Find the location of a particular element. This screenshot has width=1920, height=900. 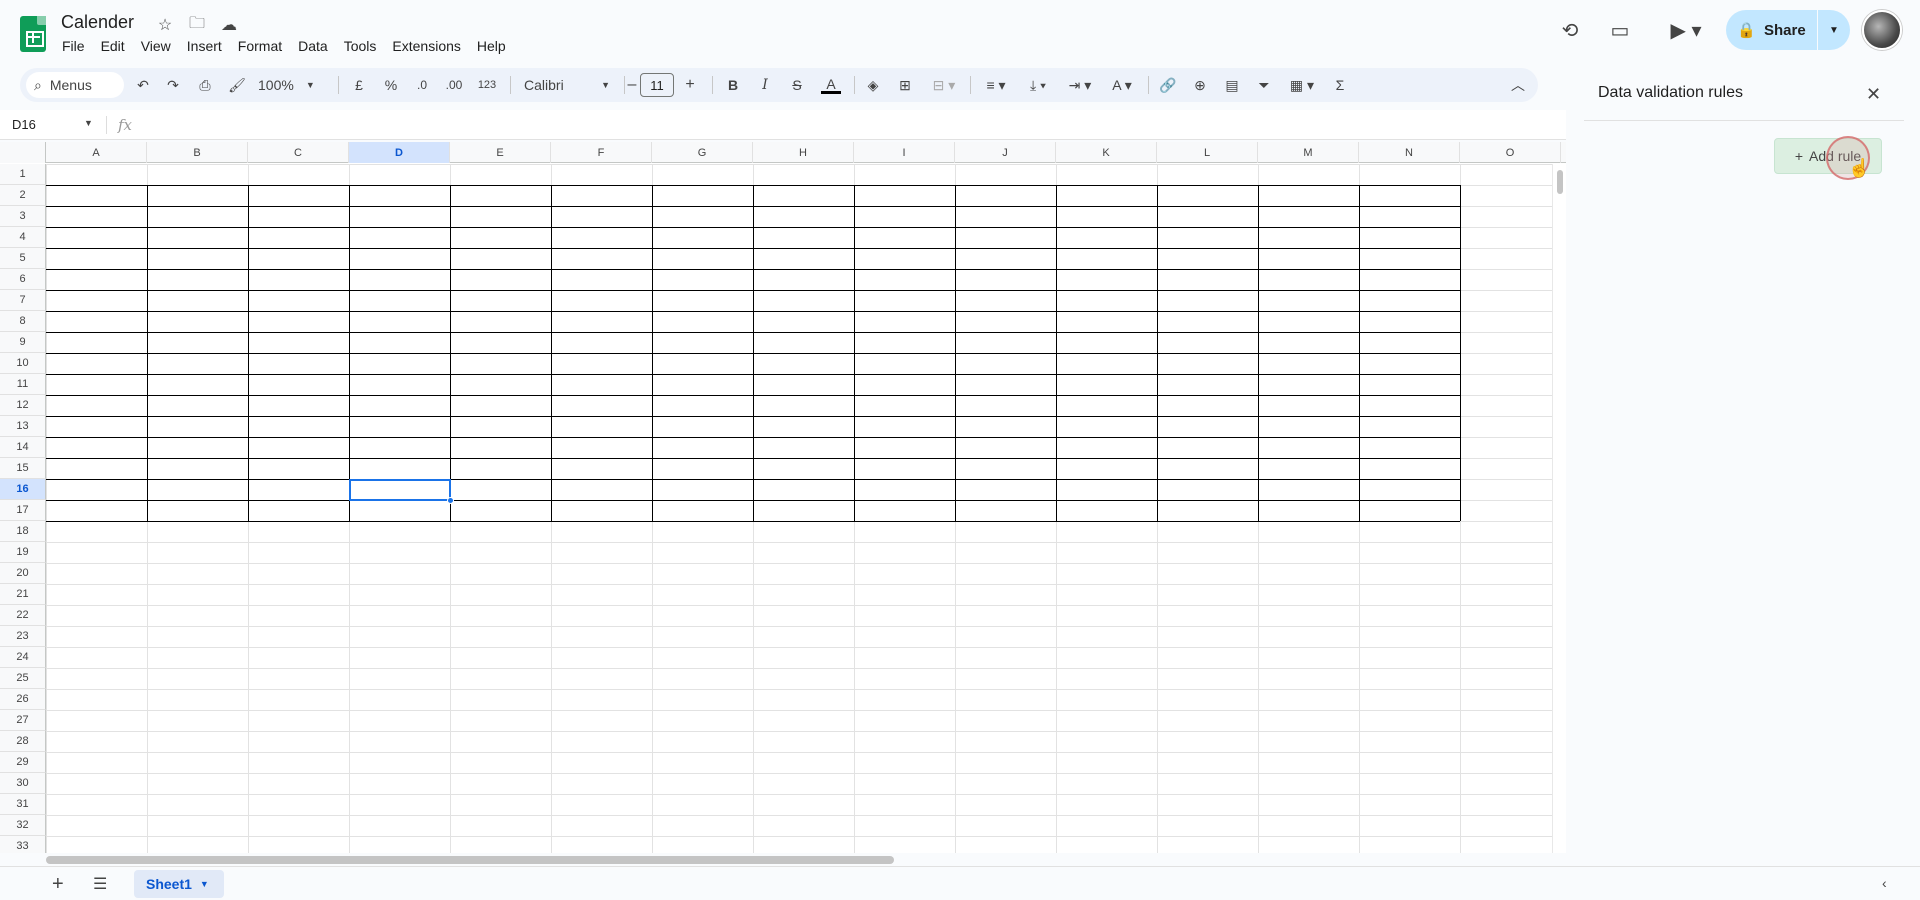

row-header-4: 4 is located at coordinates (23, 237).